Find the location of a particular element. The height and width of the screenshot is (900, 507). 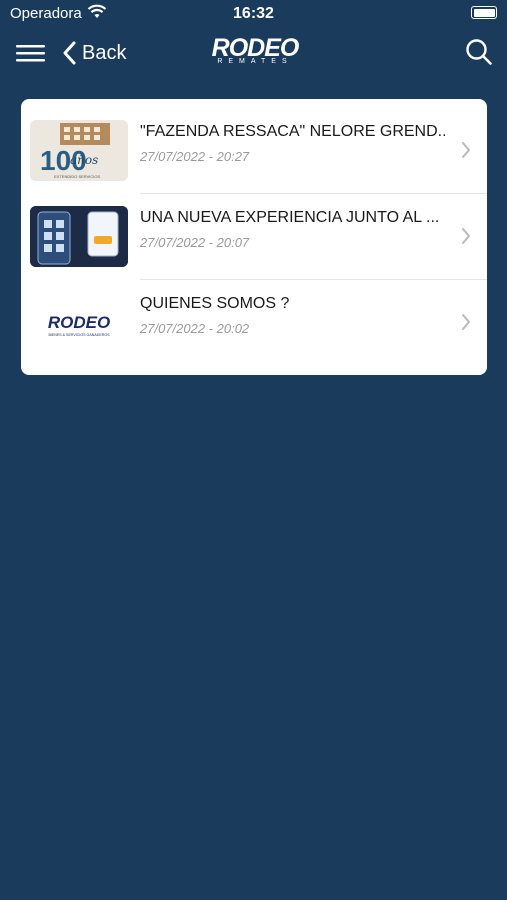

logo-subtext: REMATES is located at coordinates (255, 61).